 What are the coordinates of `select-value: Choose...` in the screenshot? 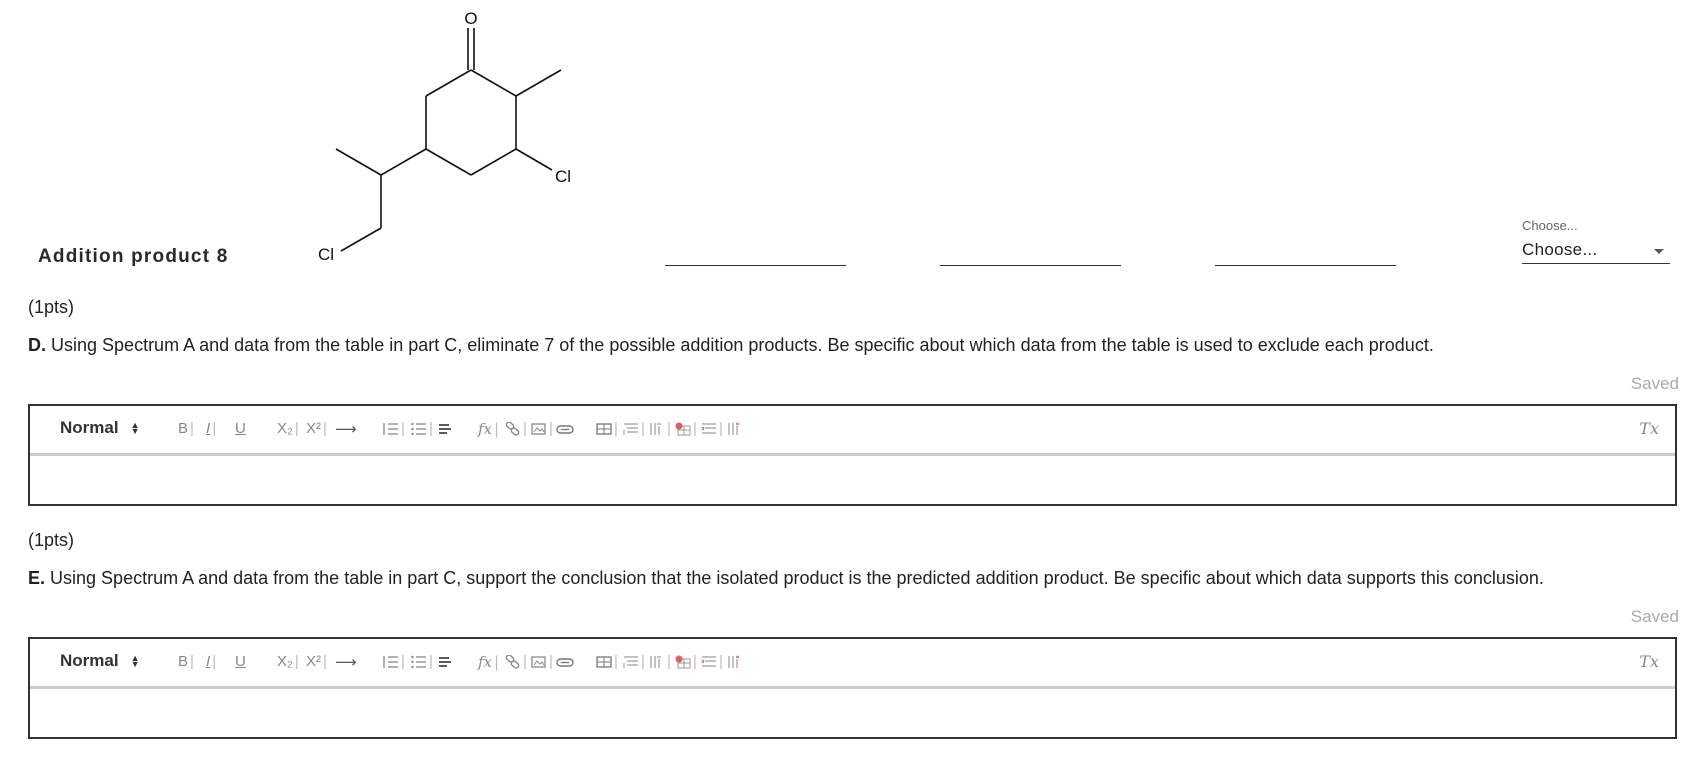 It's located at (1560, 249).